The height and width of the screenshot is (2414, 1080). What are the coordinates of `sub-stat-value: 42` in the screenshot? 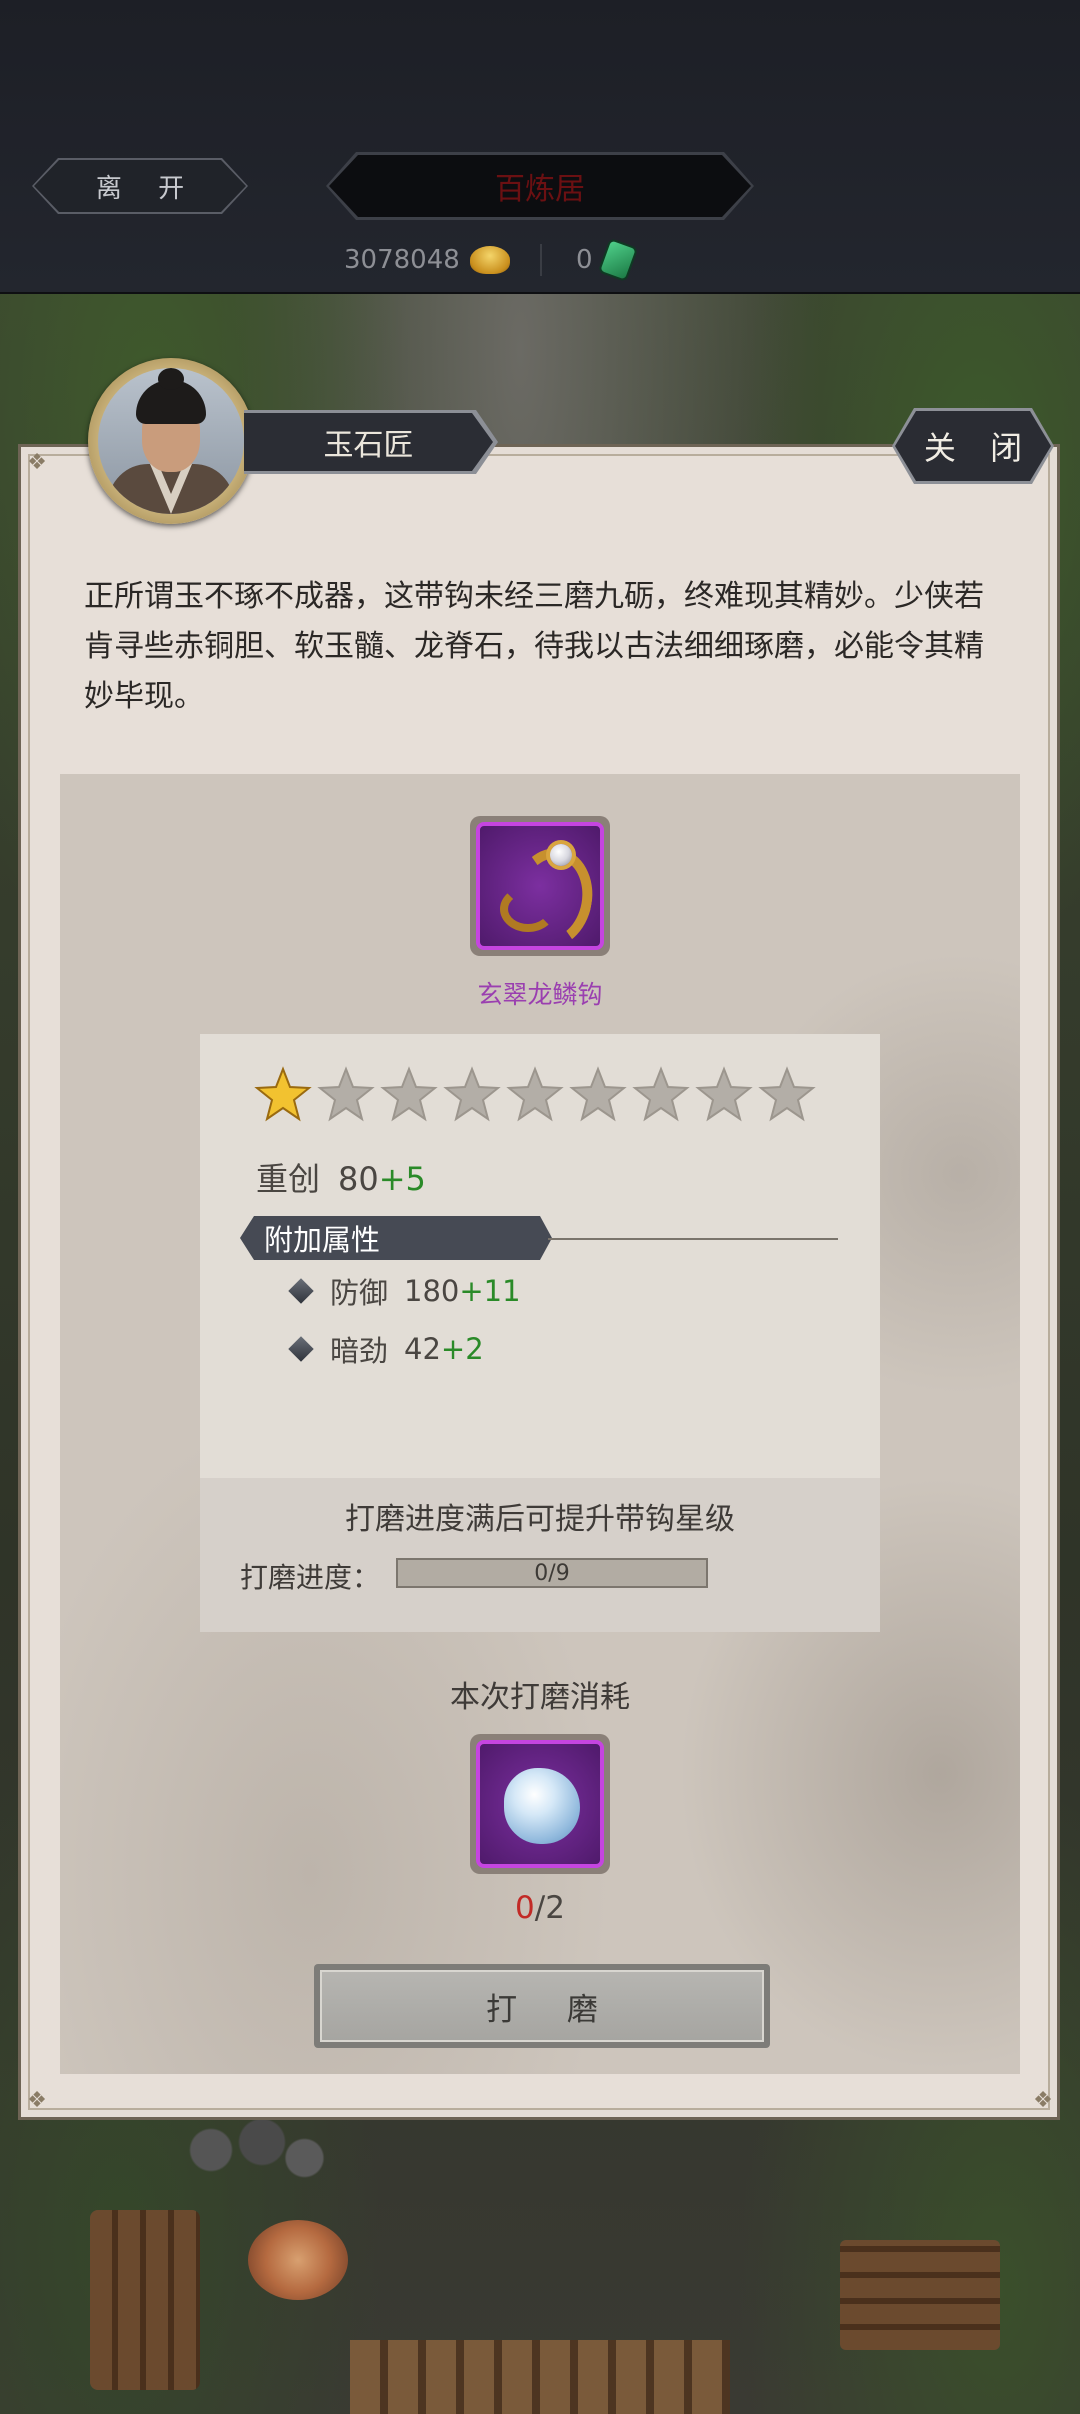 It's located at (422, 1349).